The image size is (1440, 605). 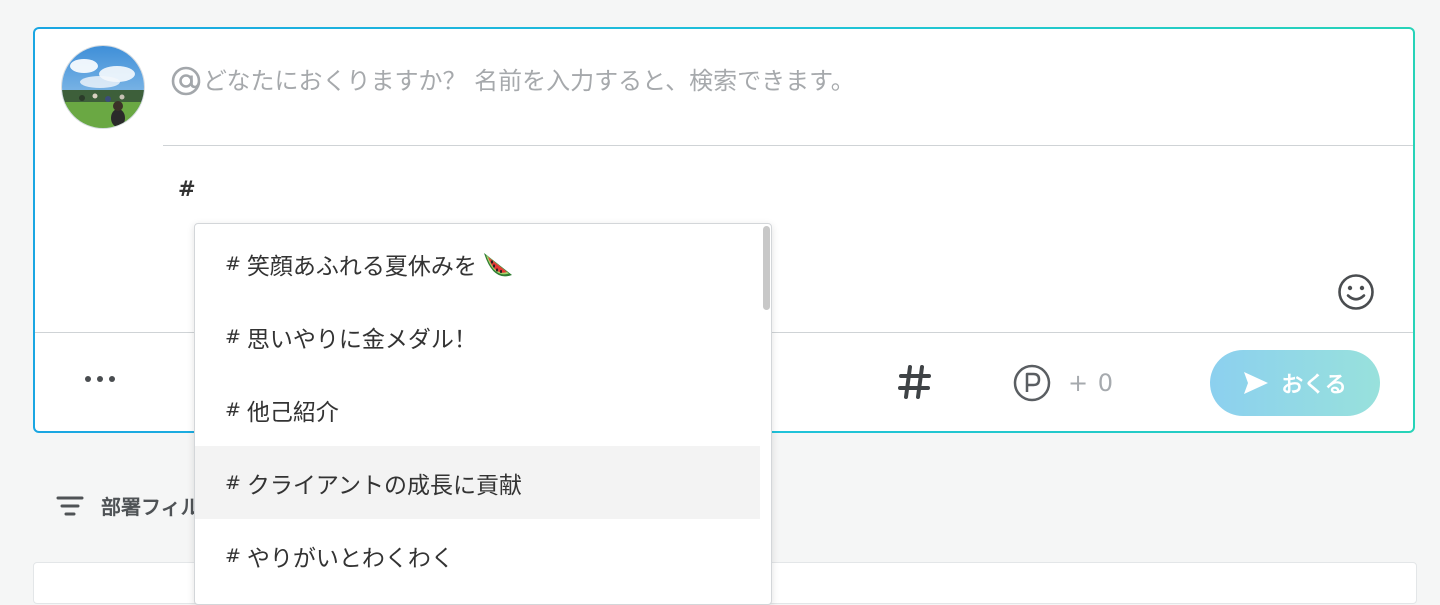 I want to click on points-value: + 0, so click(x=1091, y=383).